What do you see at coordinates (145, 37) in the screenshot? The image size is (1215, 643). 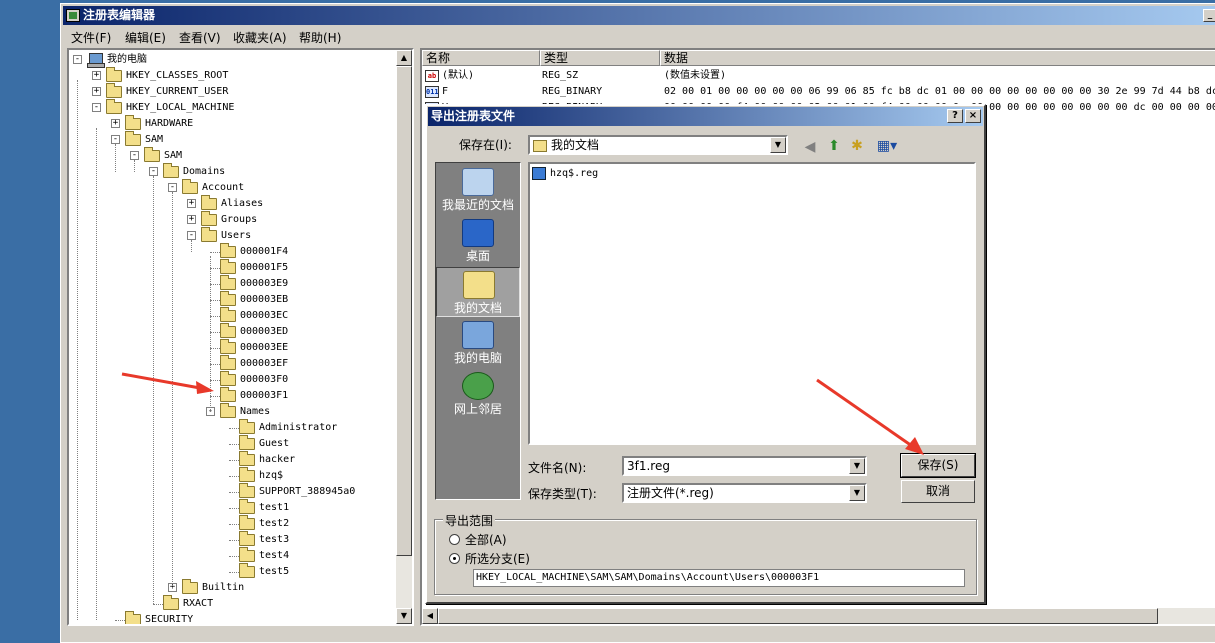 I see `menu-edit: 编辑(E)` at bounding box center [145, 37].